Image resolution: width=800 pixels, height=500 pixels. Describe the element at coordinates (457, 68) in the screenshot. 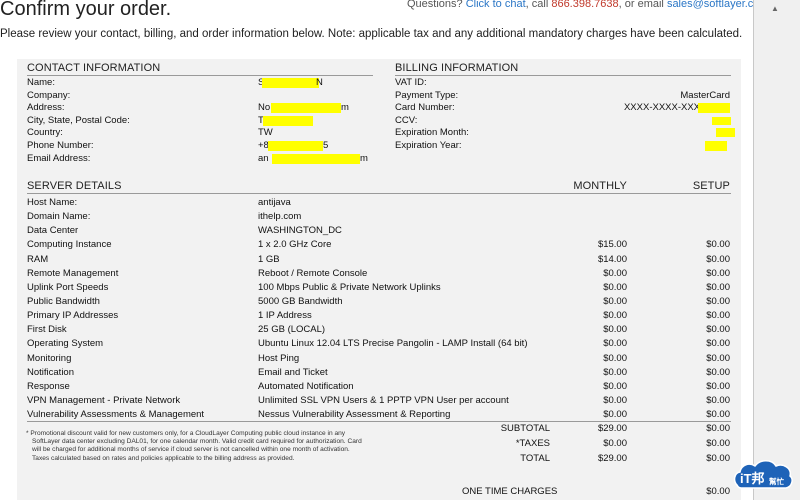

I see `billing-heading: BILLING INFORMATION` at that location.